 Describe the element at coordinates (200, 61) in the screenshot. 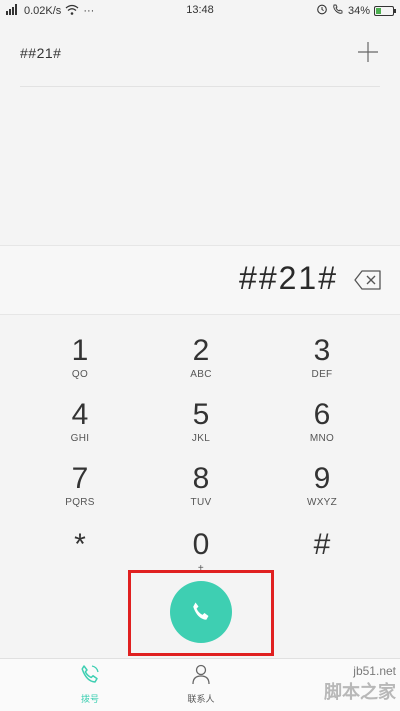

I see `search-row: ##21#` at that location.